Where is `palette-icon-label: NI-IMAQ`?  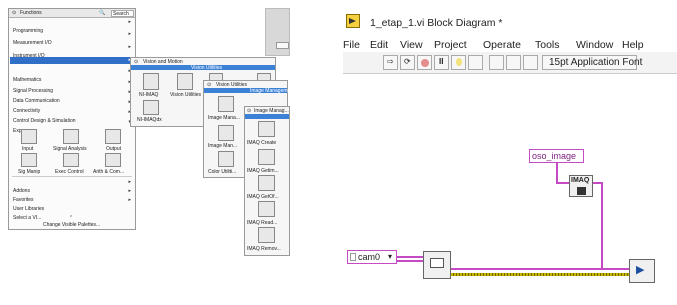
palette-icon-label: NI-IMAQ is located at coordinates (149, 95).